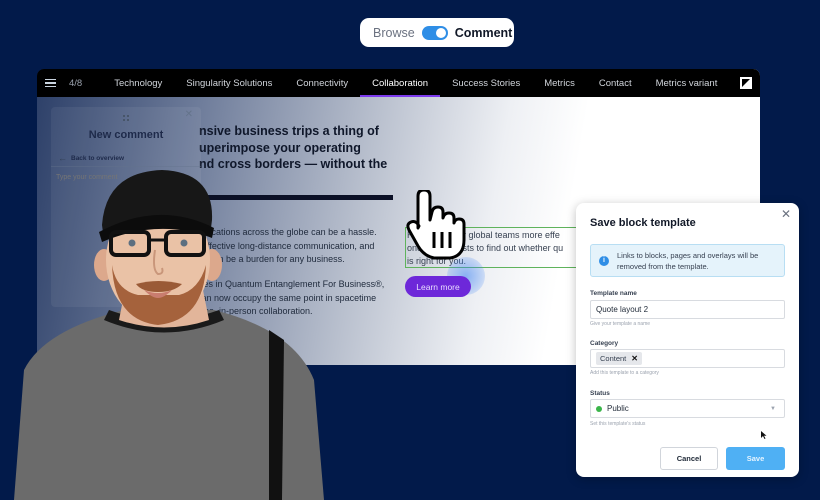 This screenshot has width=820, height=500. Describe the element at coordinates (618, 408) in the screenshot. I see `status-value: Public` at that location.